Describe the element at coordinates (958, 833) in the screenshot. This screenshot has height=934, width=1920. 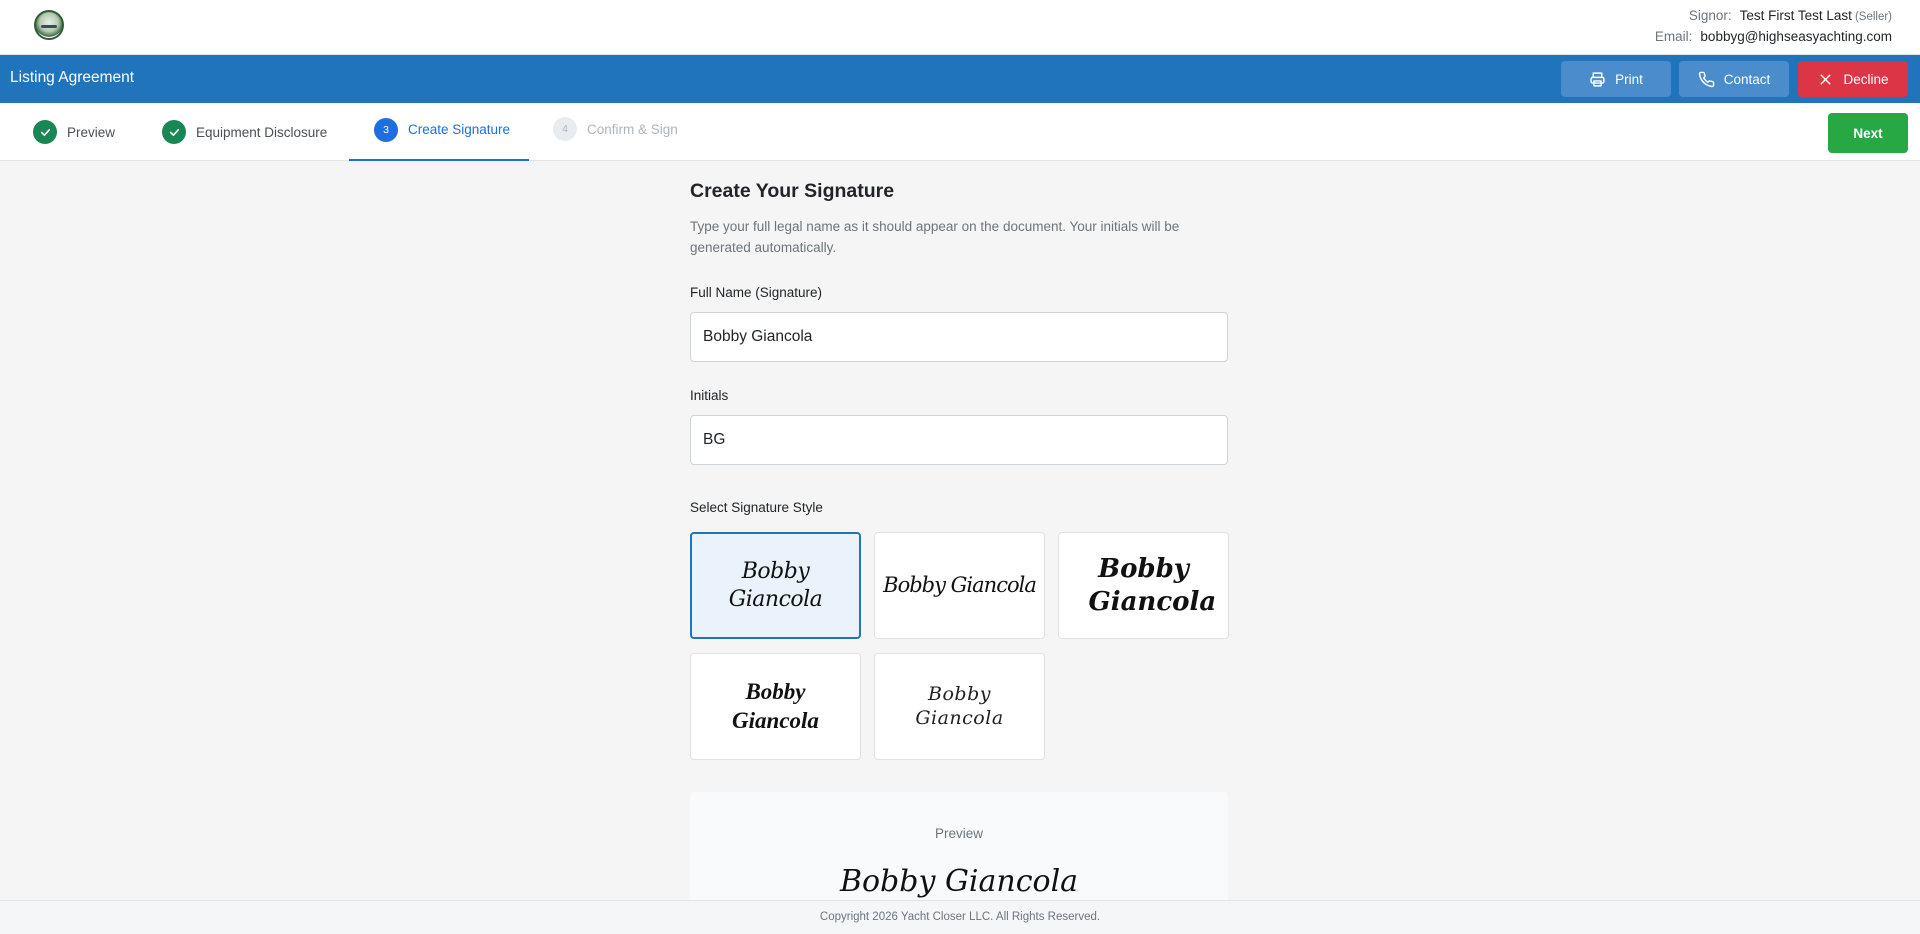
I see `preview-label: Preview` at that location.